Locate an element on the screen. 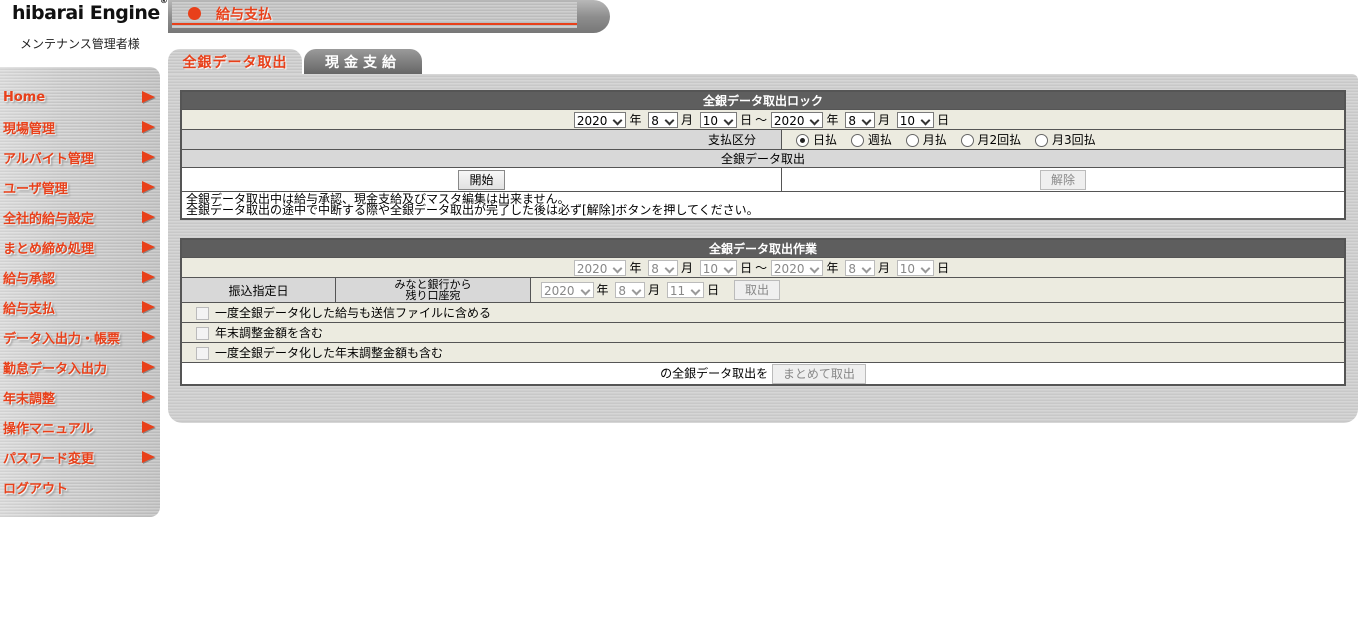 The image size is (1366, 640). bulk-fetch-button: まとめて取出 is located at coordinates (818, 373).